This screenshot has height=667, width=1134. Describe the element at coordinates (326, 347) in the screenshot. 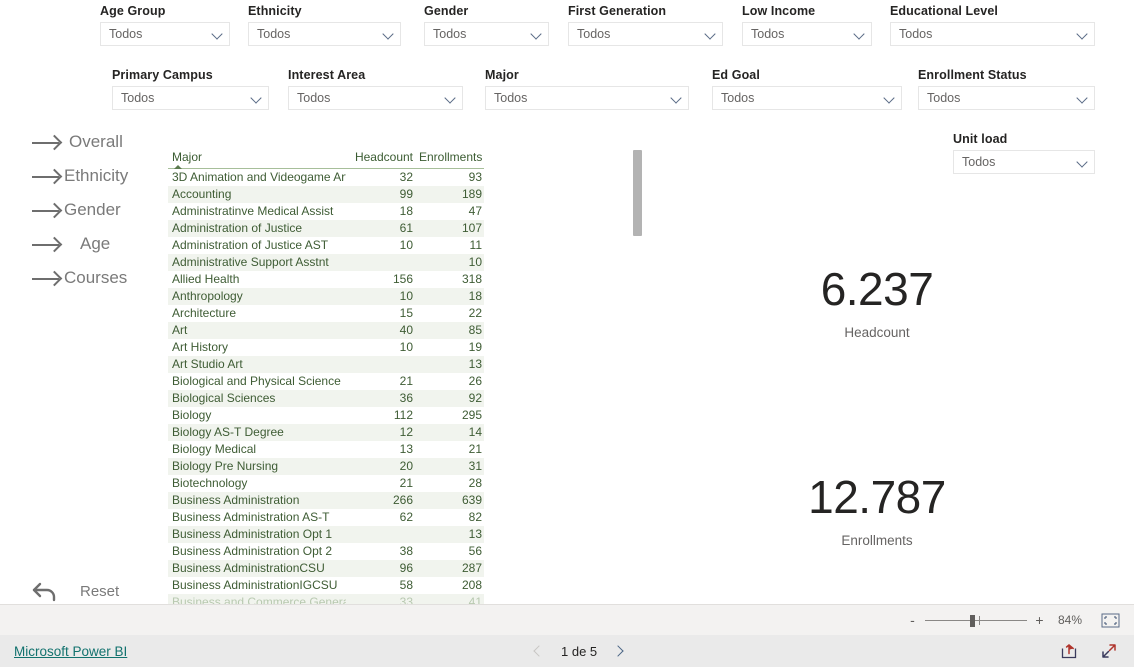

I see `table-row: Art History 10 19` at that location.